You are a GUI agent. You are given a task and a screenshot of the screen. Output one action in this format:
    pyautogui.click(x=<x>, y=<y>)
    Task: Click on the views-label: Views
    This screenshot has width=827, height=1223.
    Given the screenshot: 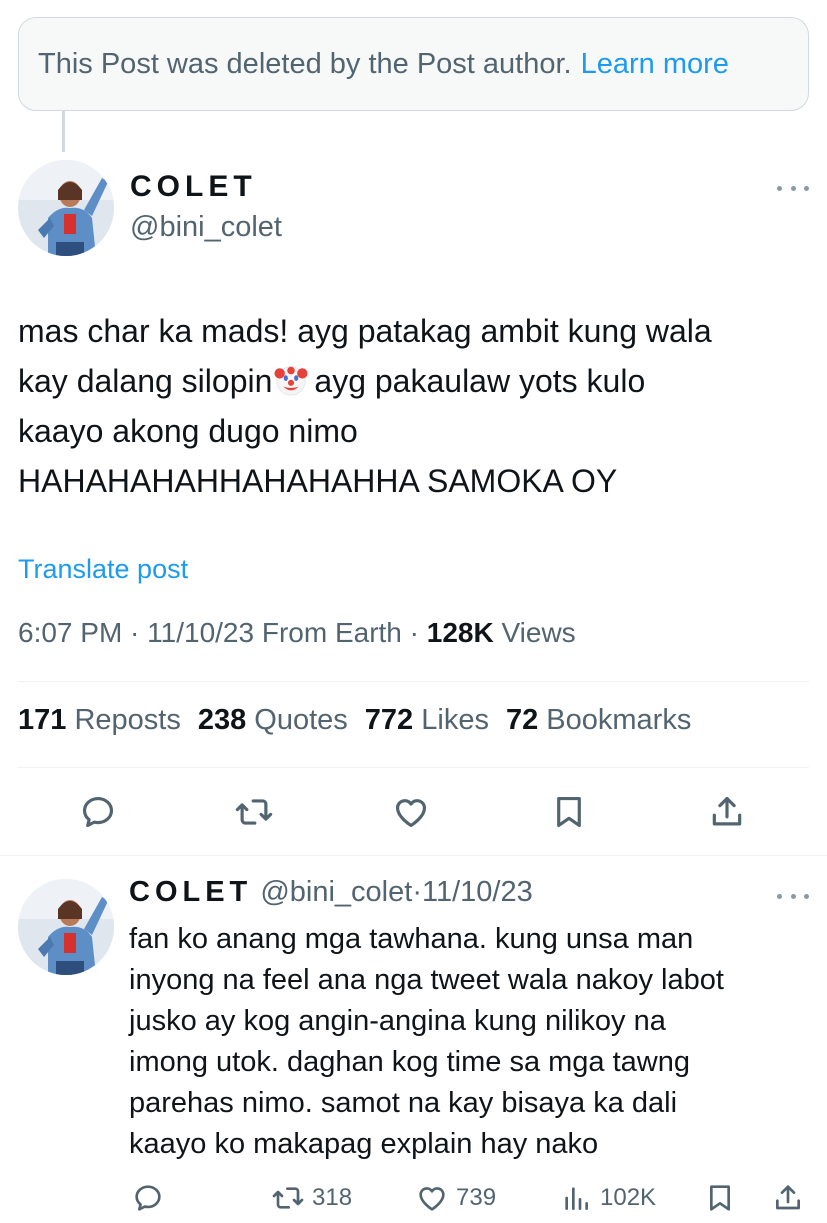 What is the action you would take?
    pyautogui.click(x=534, y=632)
    